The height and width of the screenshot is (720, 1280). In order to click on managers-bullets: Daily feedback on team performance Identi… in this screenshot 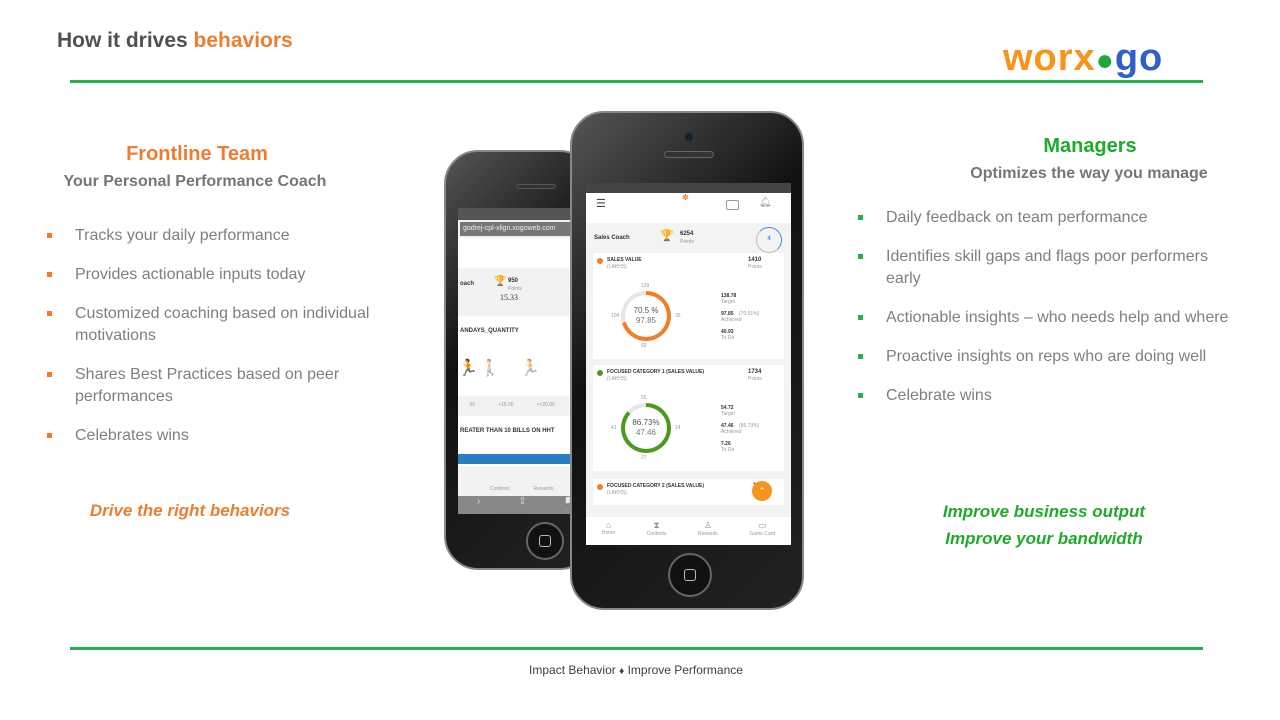, I will do `click(1048, 315)`.